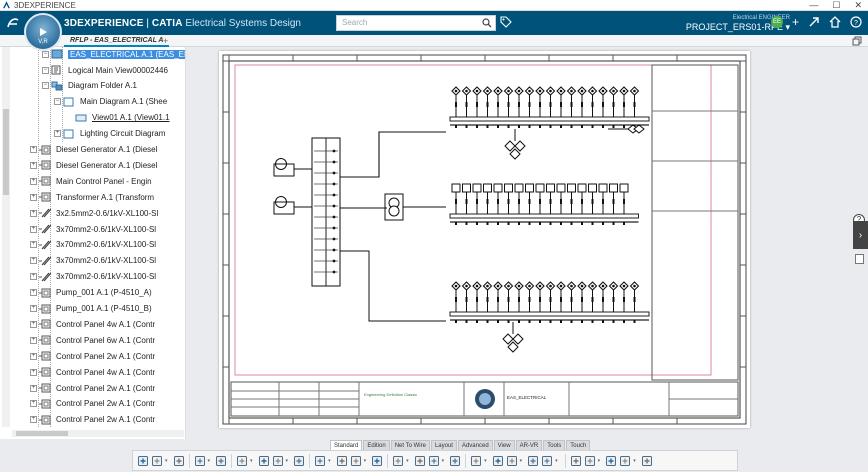 The width and height of the screenshot is (868, 472). What do you see at coordinates (94, 213) in the screenshot?
I see `tree-node: +3x2.5mm2-0.6/1kV-XL100-Sl` at bounding box center [94, 213].